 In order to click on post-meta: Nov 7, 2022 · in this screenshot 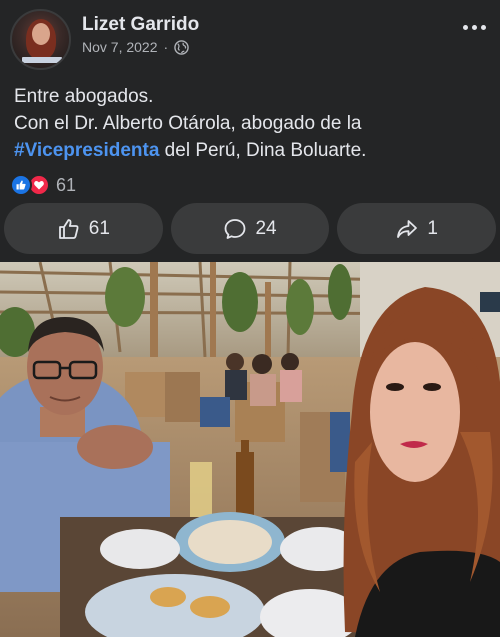, I will do `click(135, 47)`.